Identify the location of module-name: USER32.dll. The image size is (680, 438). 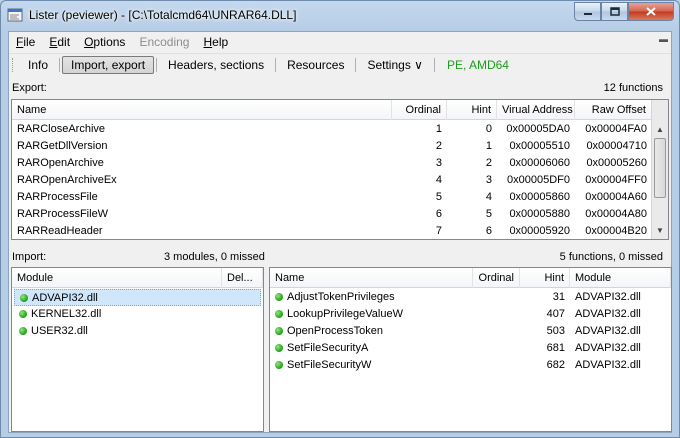
(59, 331).